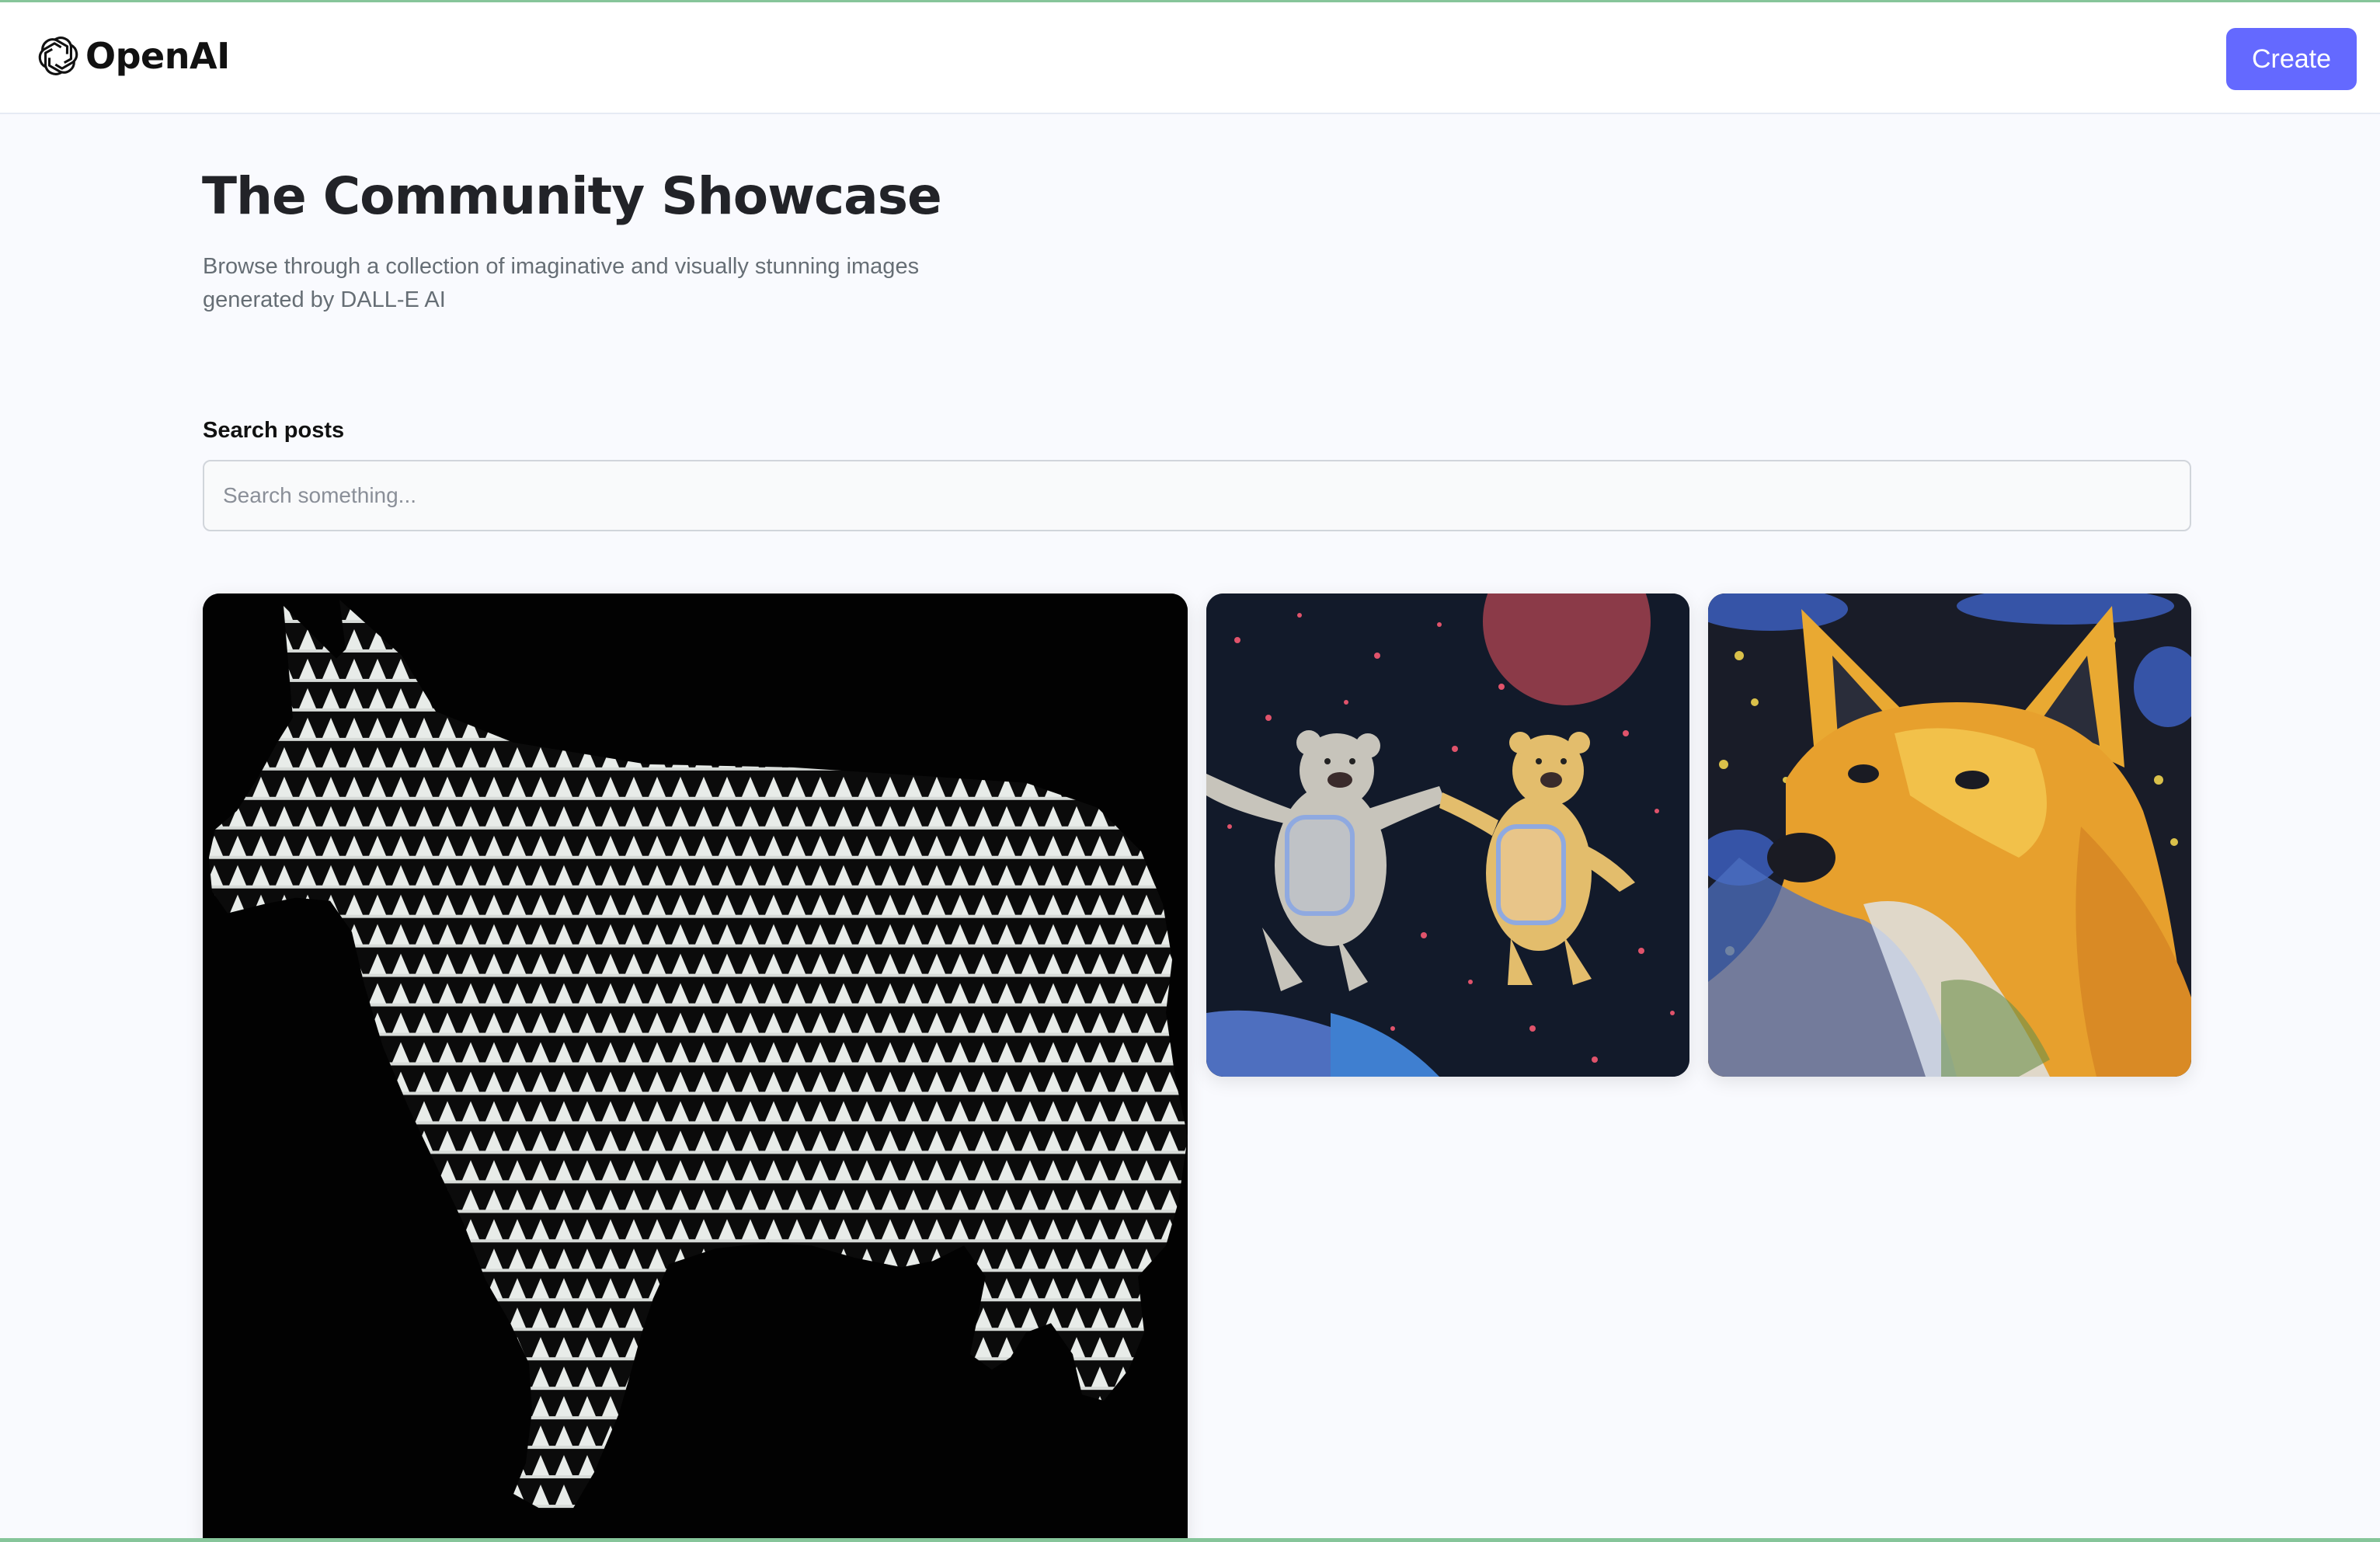  What do you see at coordinates (1190, 58) in the screenshot?
I see `app-header: OpenAI Create` at bounding box center [1190, 58].